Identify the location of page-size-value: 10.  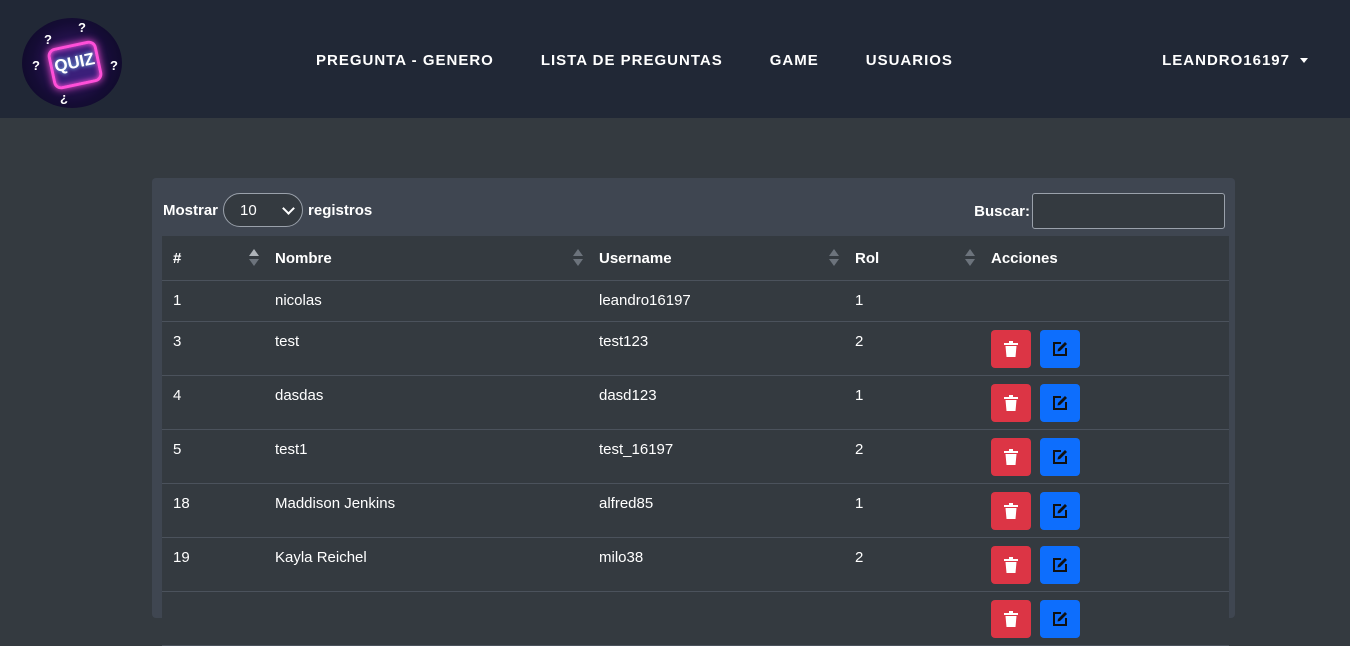
(248, 210).